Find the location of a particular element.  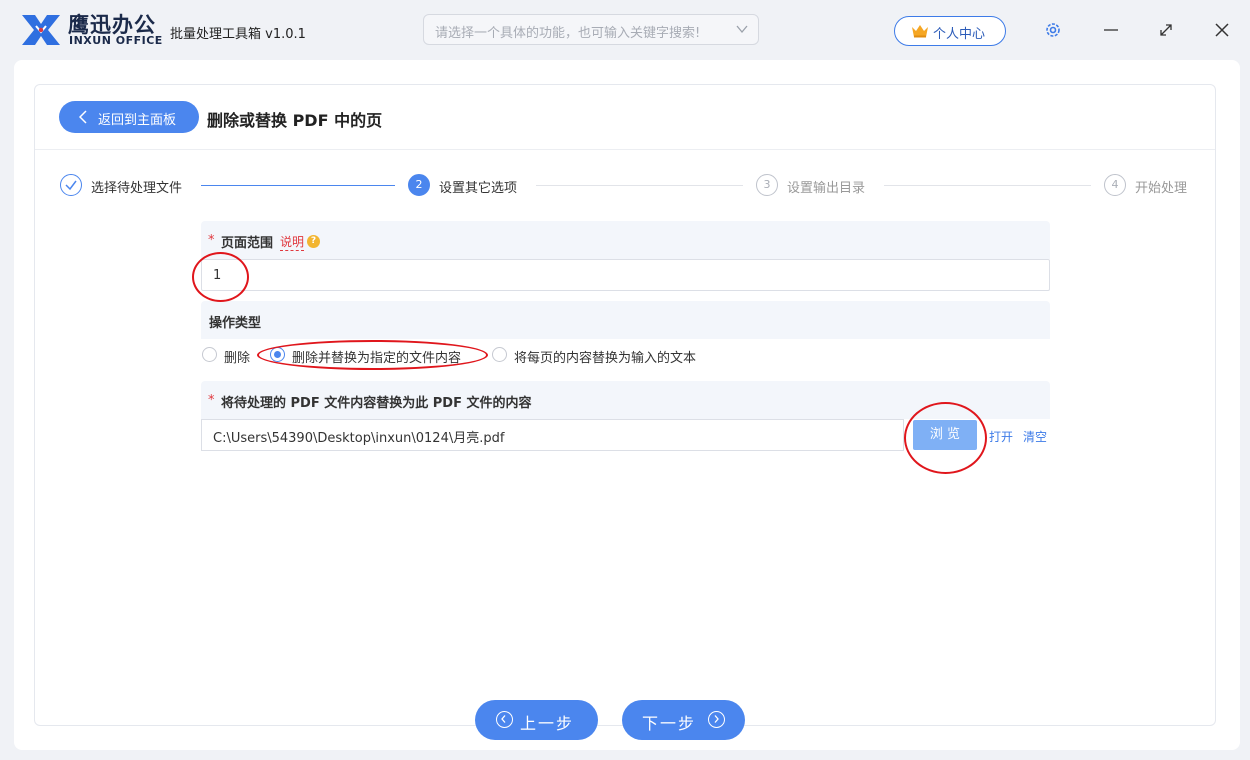

chevron-left-icon is located at coordinates (83, 117).